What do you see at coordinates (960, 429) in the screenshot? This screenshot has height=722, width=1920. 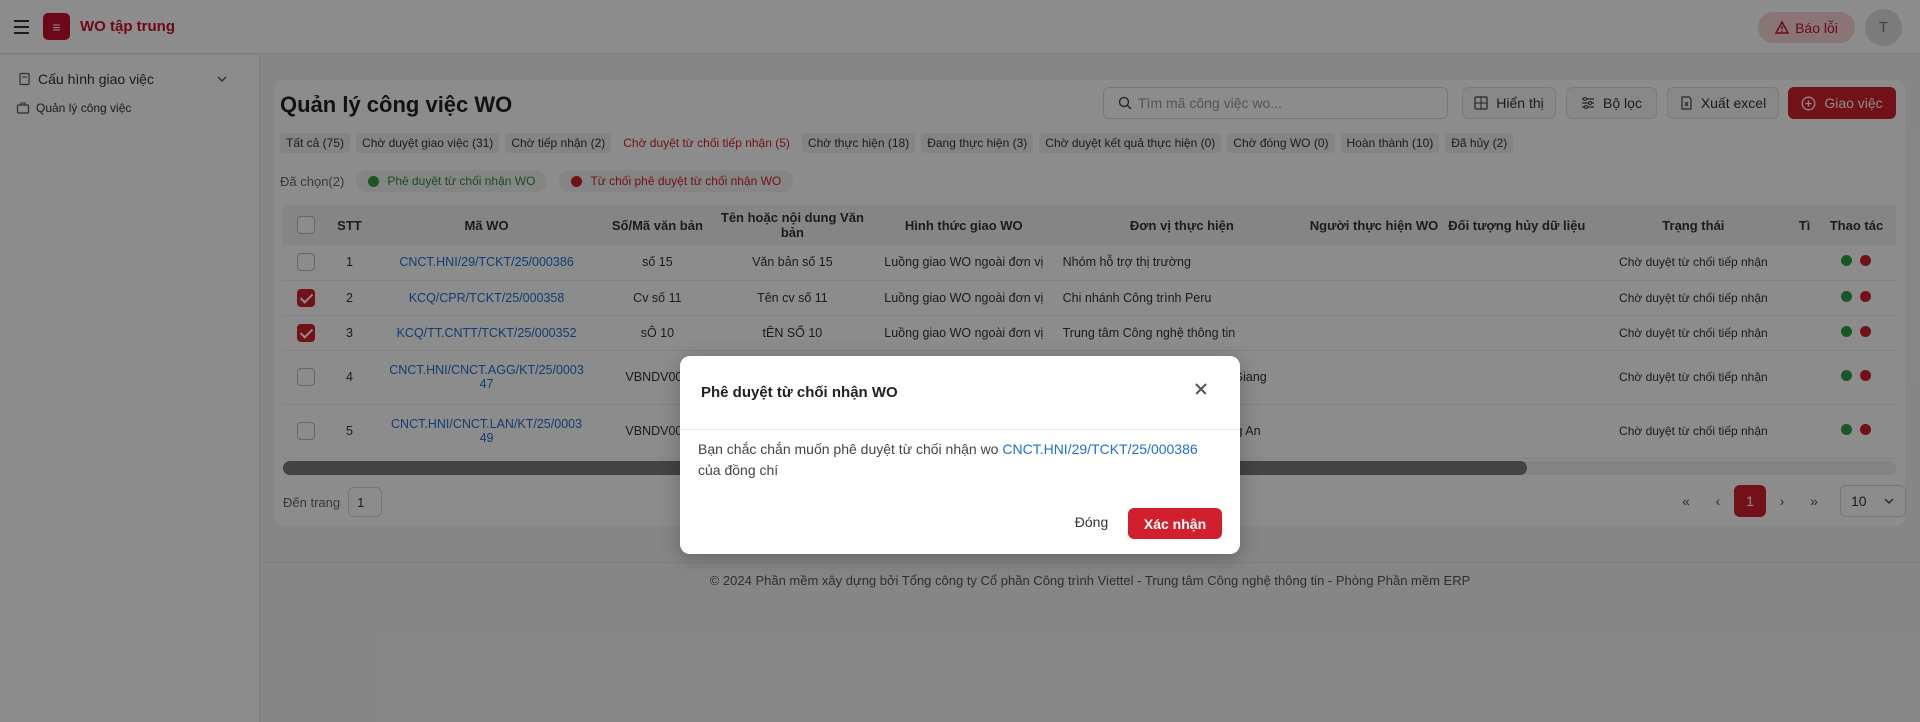 I see `dialog-divider` at bounding box center [960, 429].